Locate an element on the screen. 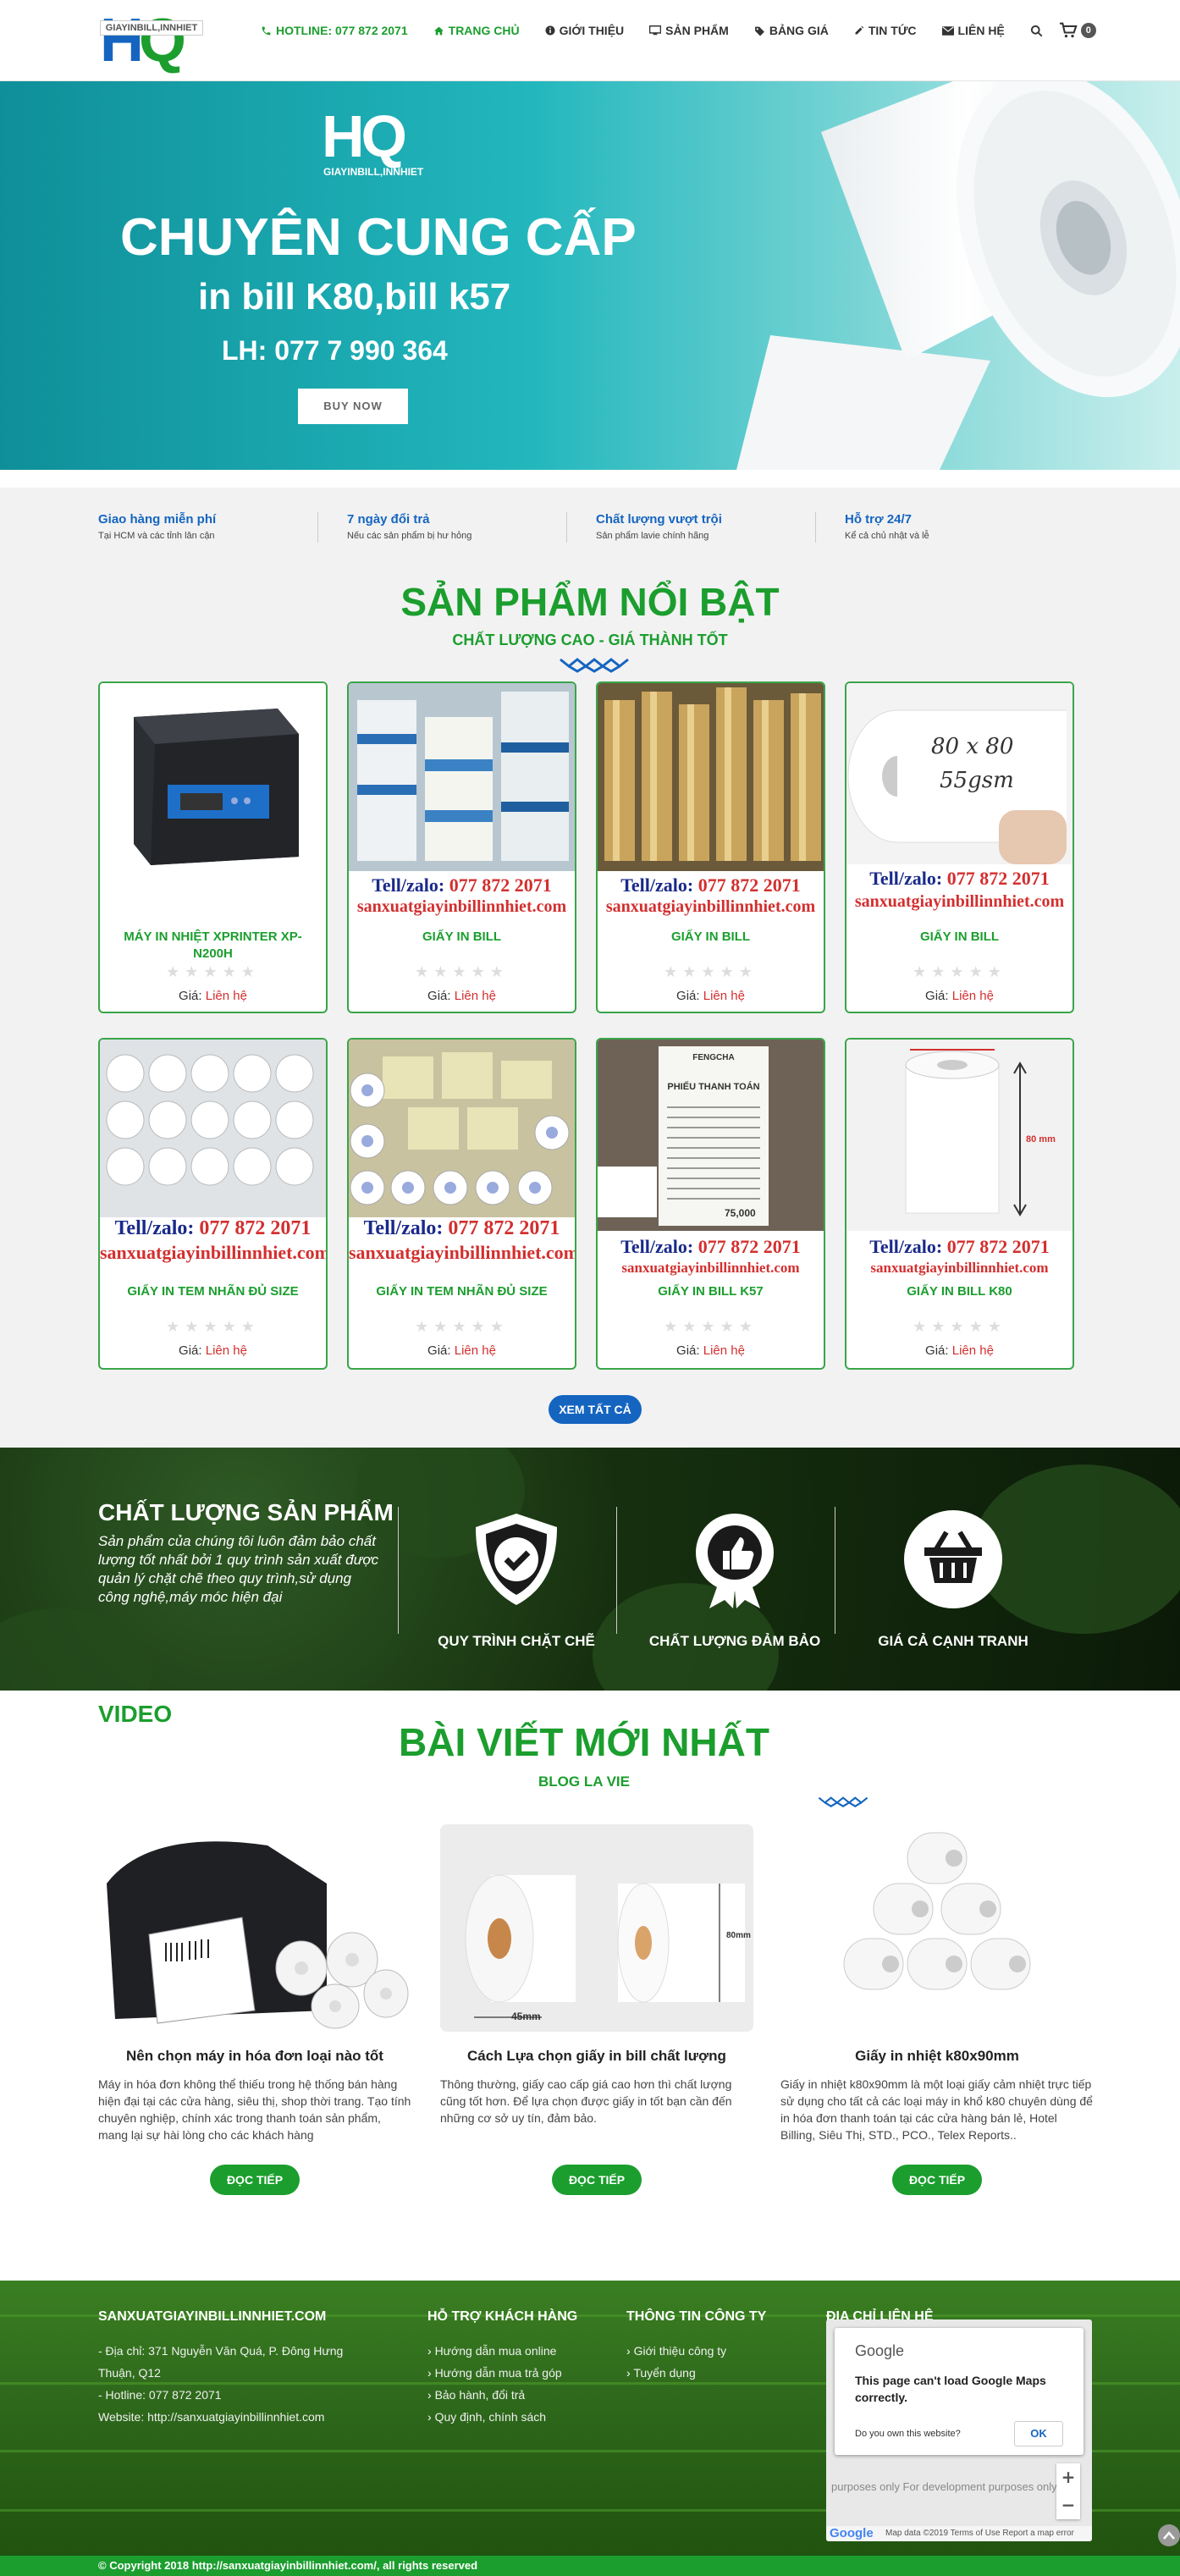  nav-products-label: SẢN PHẨM is located at coordinates (697, 31).